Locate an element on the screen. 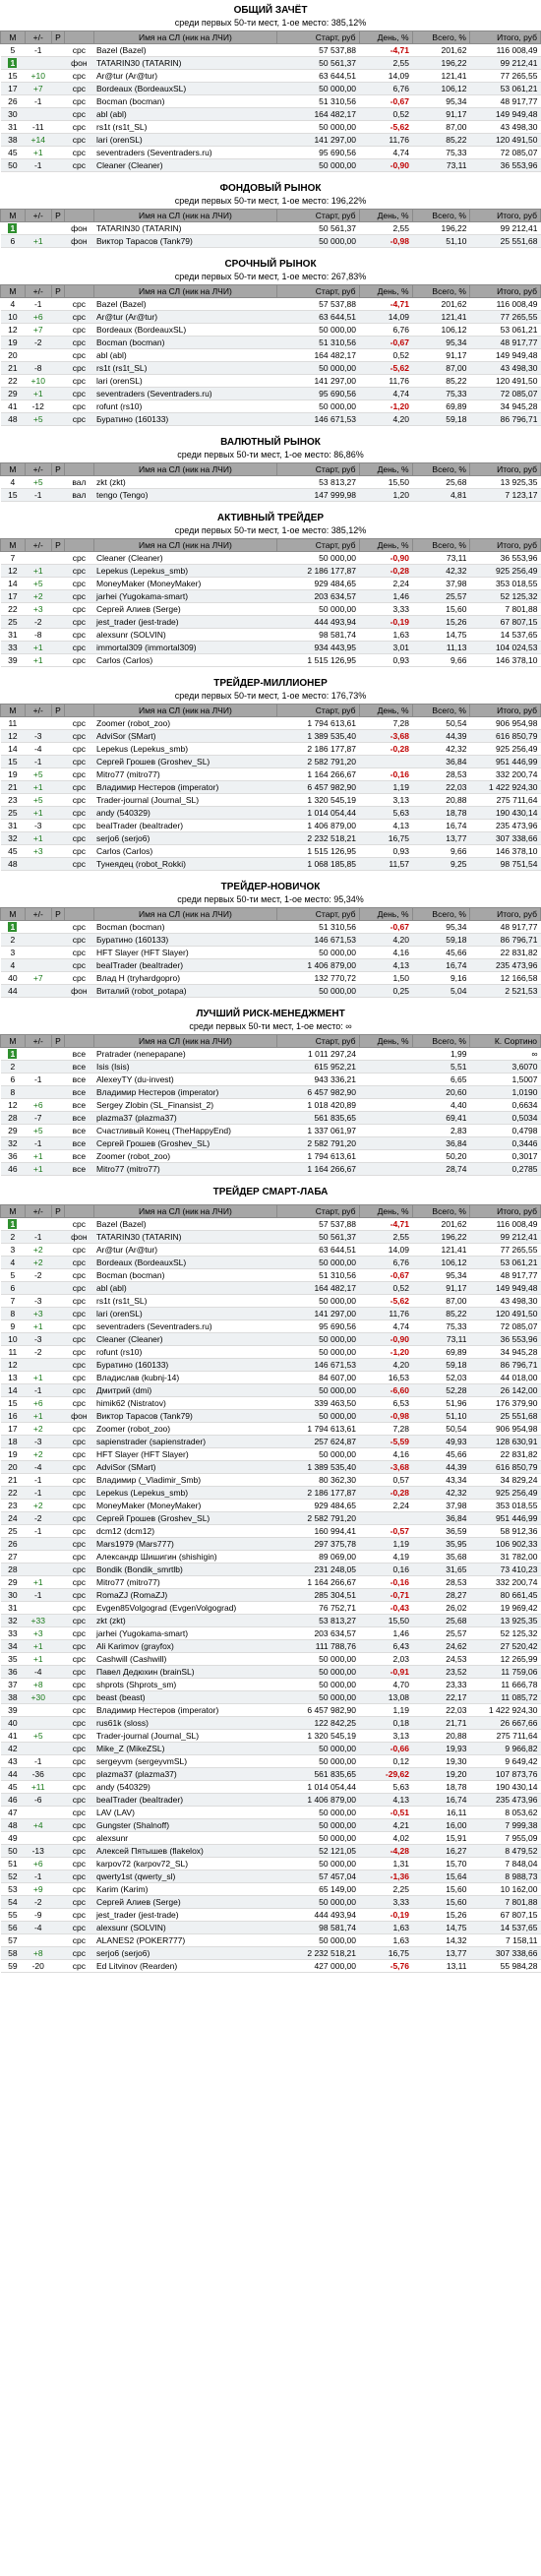 The height and width of the screenshot is (2576, 541). cell-name: Pratrader (nenepapane) is located at coordinates (185, 1054).